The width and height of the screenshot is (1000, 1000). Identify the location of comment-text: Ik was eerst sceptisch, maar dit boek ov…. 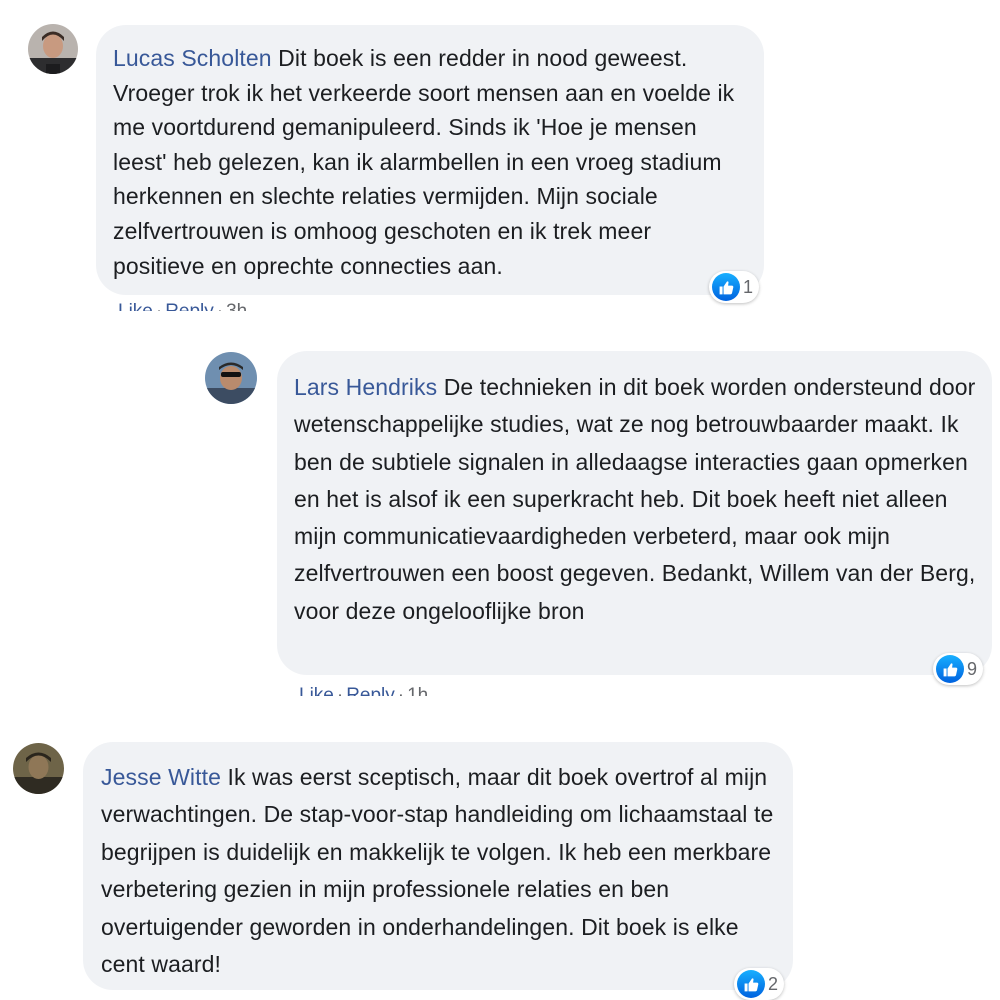
(437, 871).